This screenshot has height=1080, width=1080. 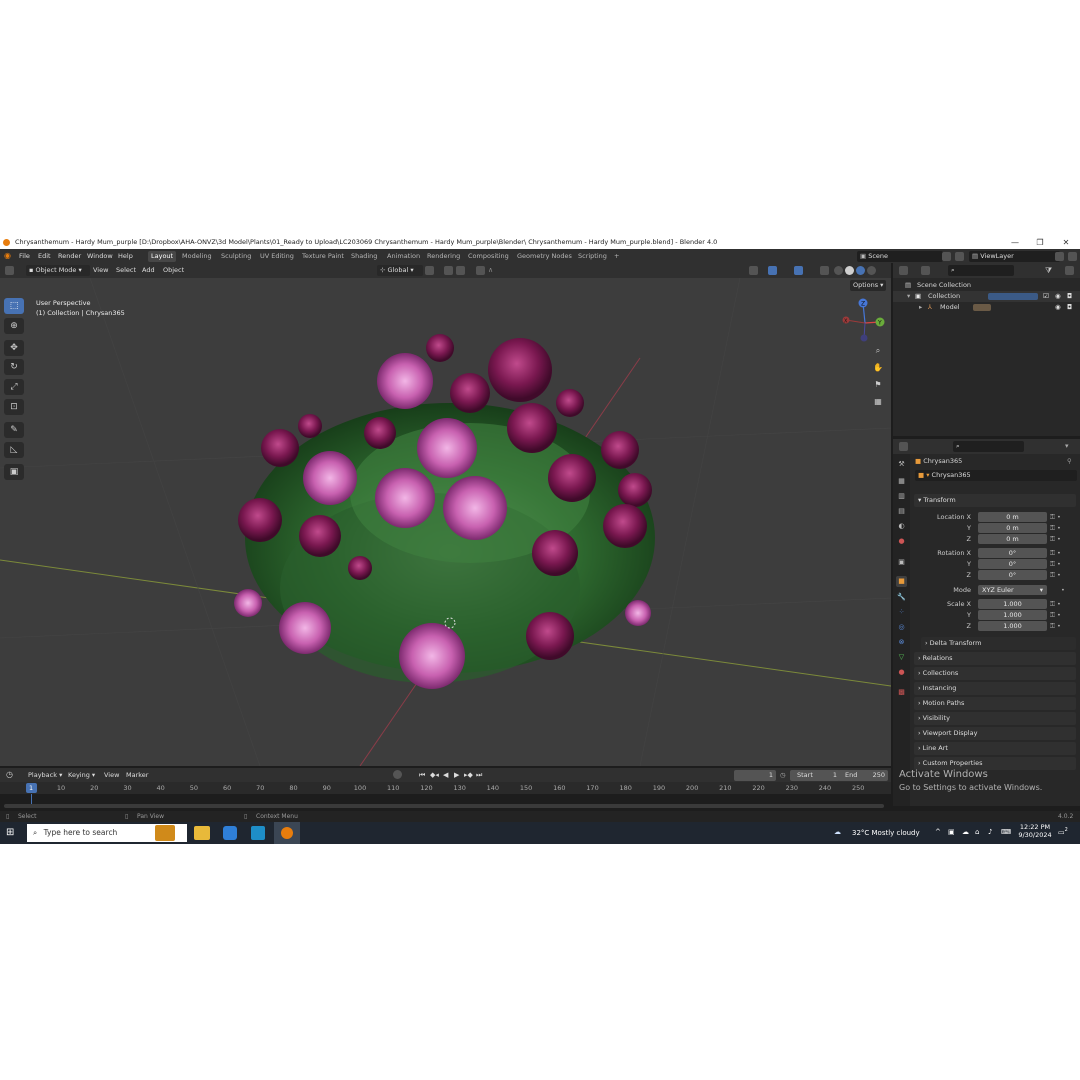 What do you see at coordinates (429, 270) in the screenshot?
I see `pivot-point-icon` at bounding box center [429, 270].